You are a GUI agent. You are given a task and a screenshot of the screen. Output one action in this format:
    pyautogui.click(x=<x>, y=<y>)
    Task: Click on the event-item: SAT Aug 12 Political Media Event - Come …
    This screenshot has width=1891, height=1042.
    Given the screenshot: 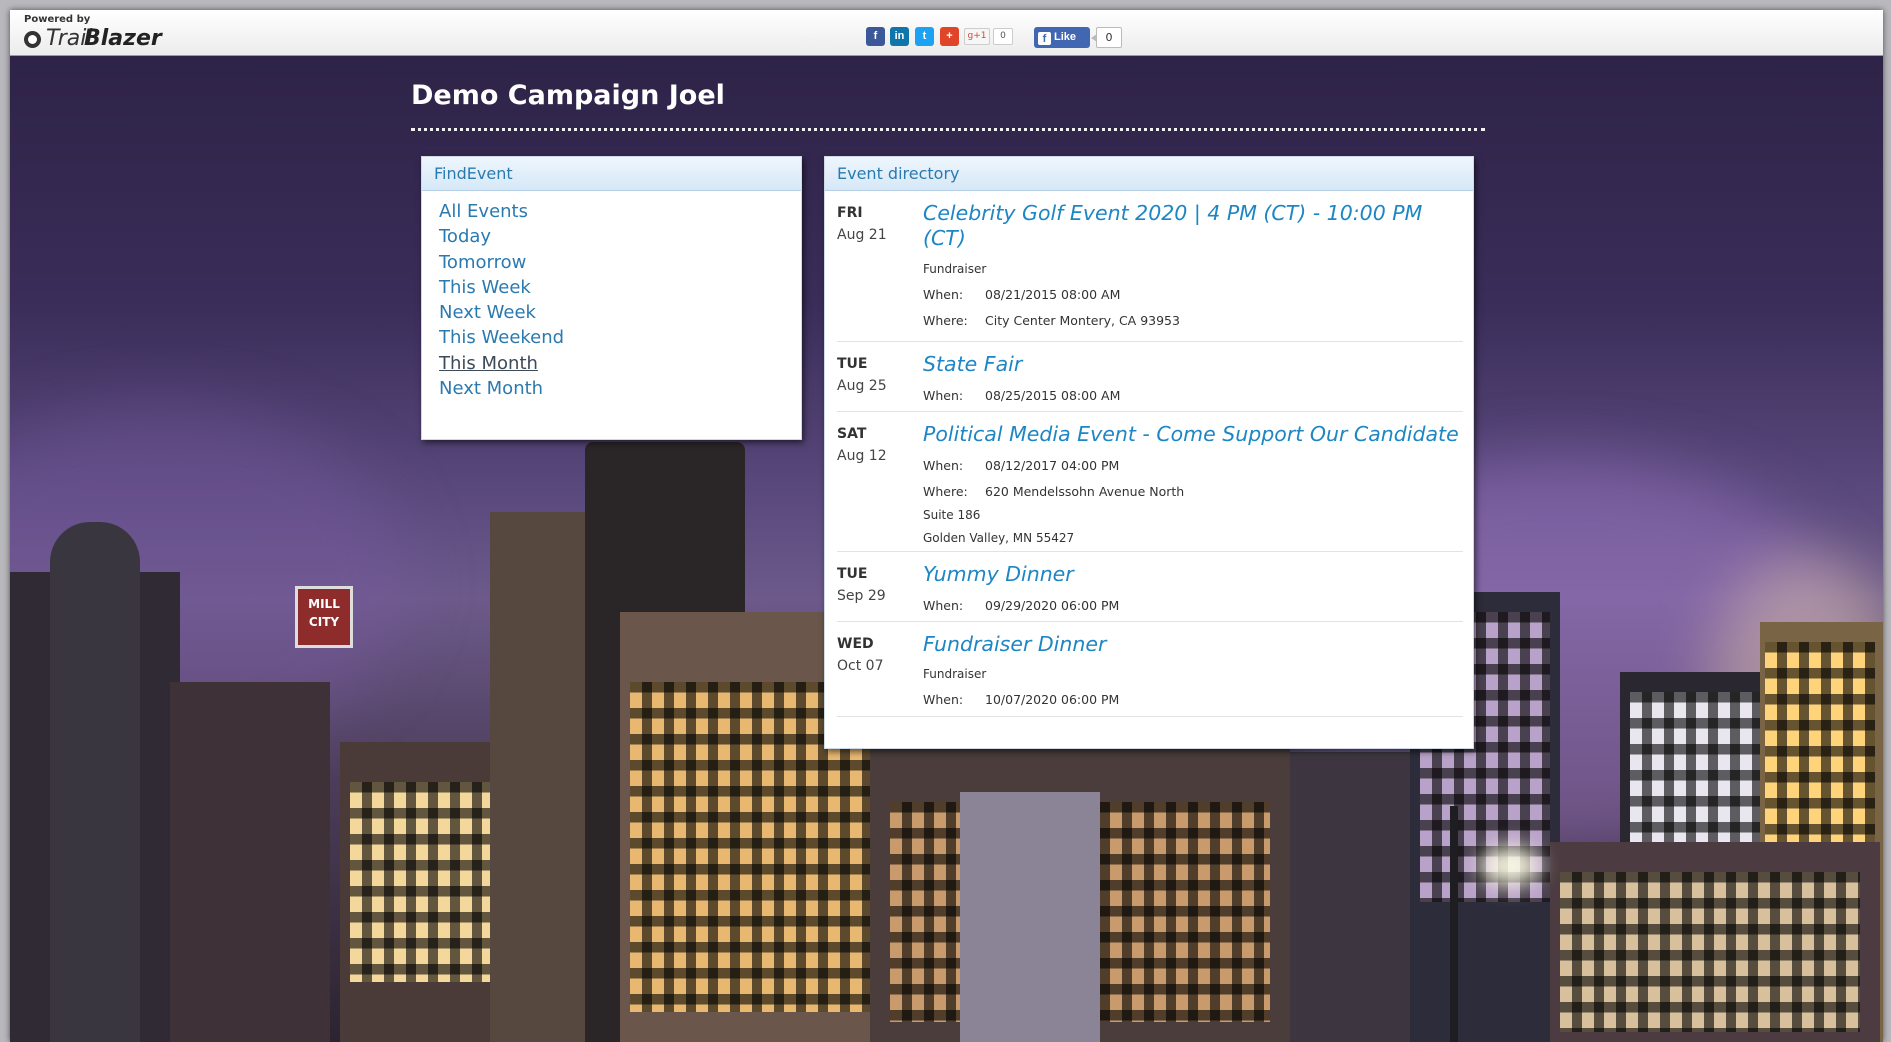 What is the action you would take?
    pyautogui.click(x=1150, y=482)
    